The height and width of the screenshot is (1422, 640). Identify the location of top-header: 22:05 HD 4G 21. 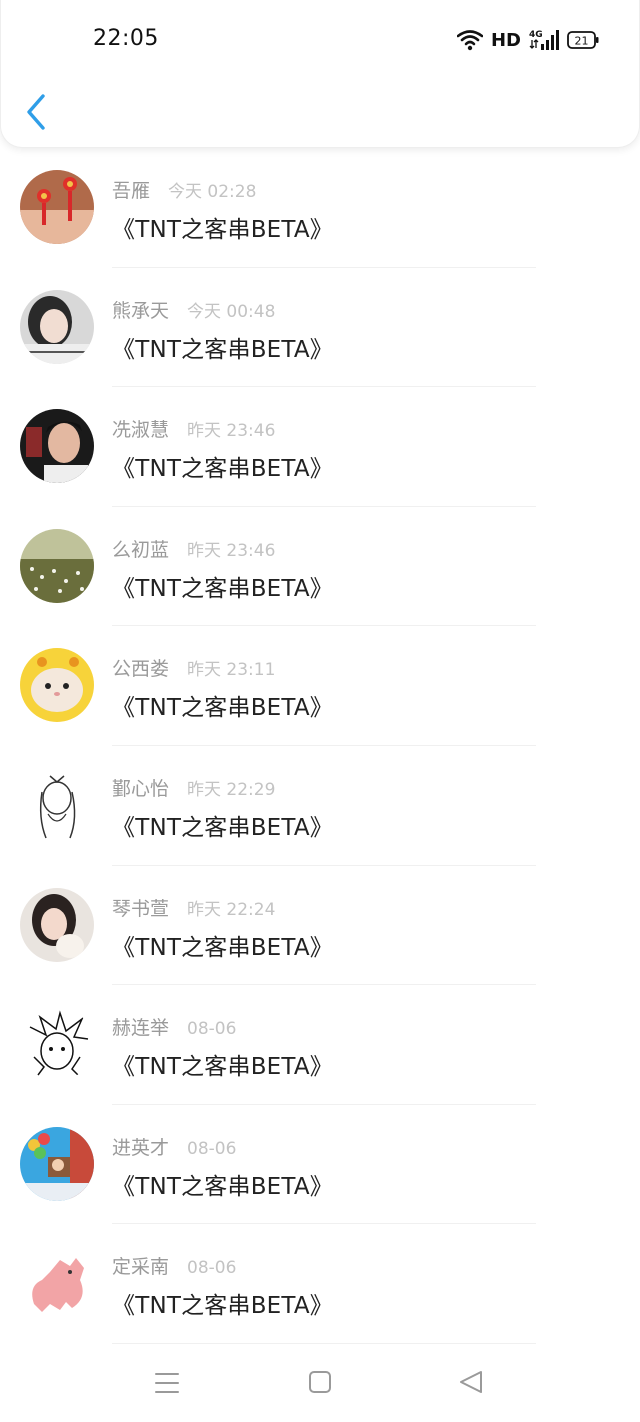
(320, 74).